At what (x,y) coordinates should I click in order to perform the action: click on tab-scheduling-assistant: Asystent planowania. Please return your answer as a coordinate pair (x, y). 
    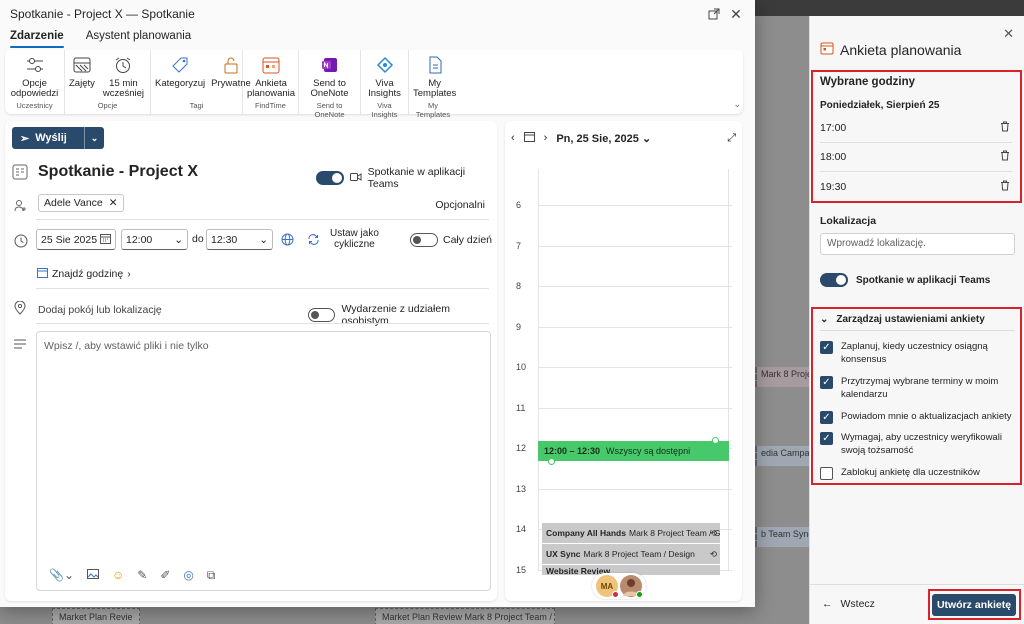
    Looking at the image, I should click on (138, 38).